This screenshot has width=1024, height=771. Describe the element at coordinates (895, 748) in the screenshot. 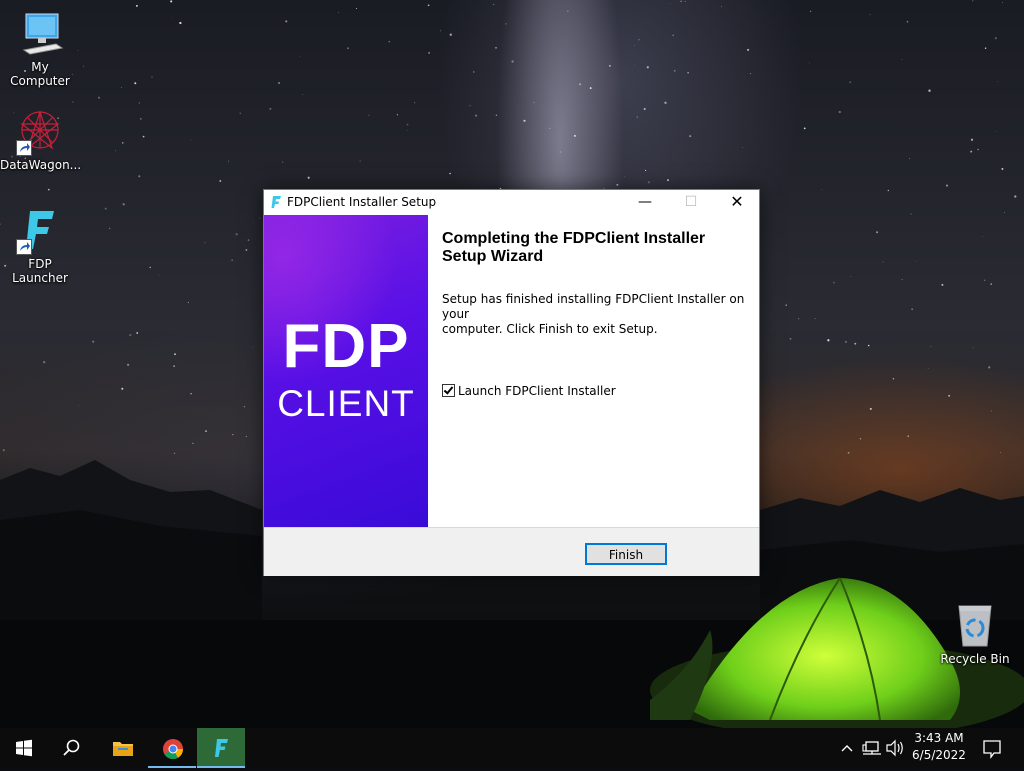

I see `volume-tray-button` at that location.